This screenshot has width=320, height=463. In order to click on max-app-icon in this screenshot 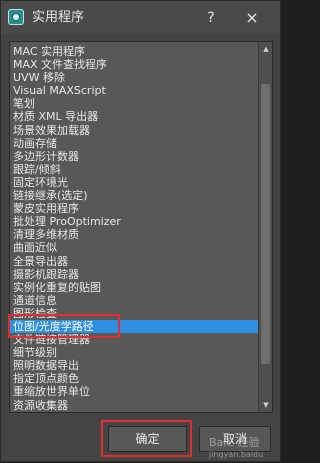, I will do `click(16, 17)`.